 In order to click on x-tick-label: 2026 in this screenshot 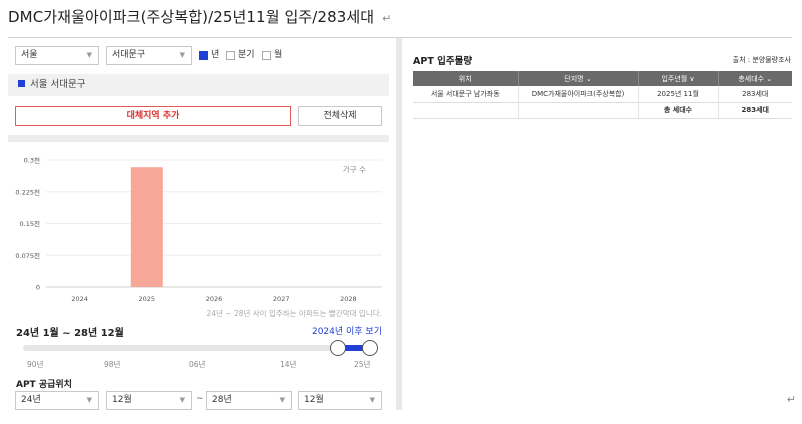, I will do `click(214, 299)`.